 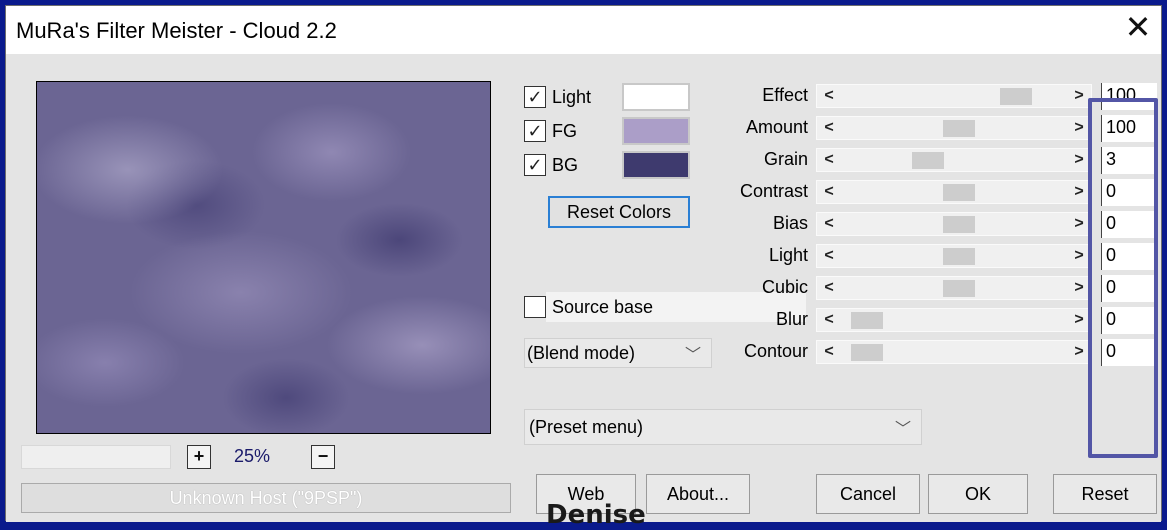 What do you see at coordinates (656, 131) in the screenshot?
I see `fg-color-swatch` at bounding box center [656, 131].